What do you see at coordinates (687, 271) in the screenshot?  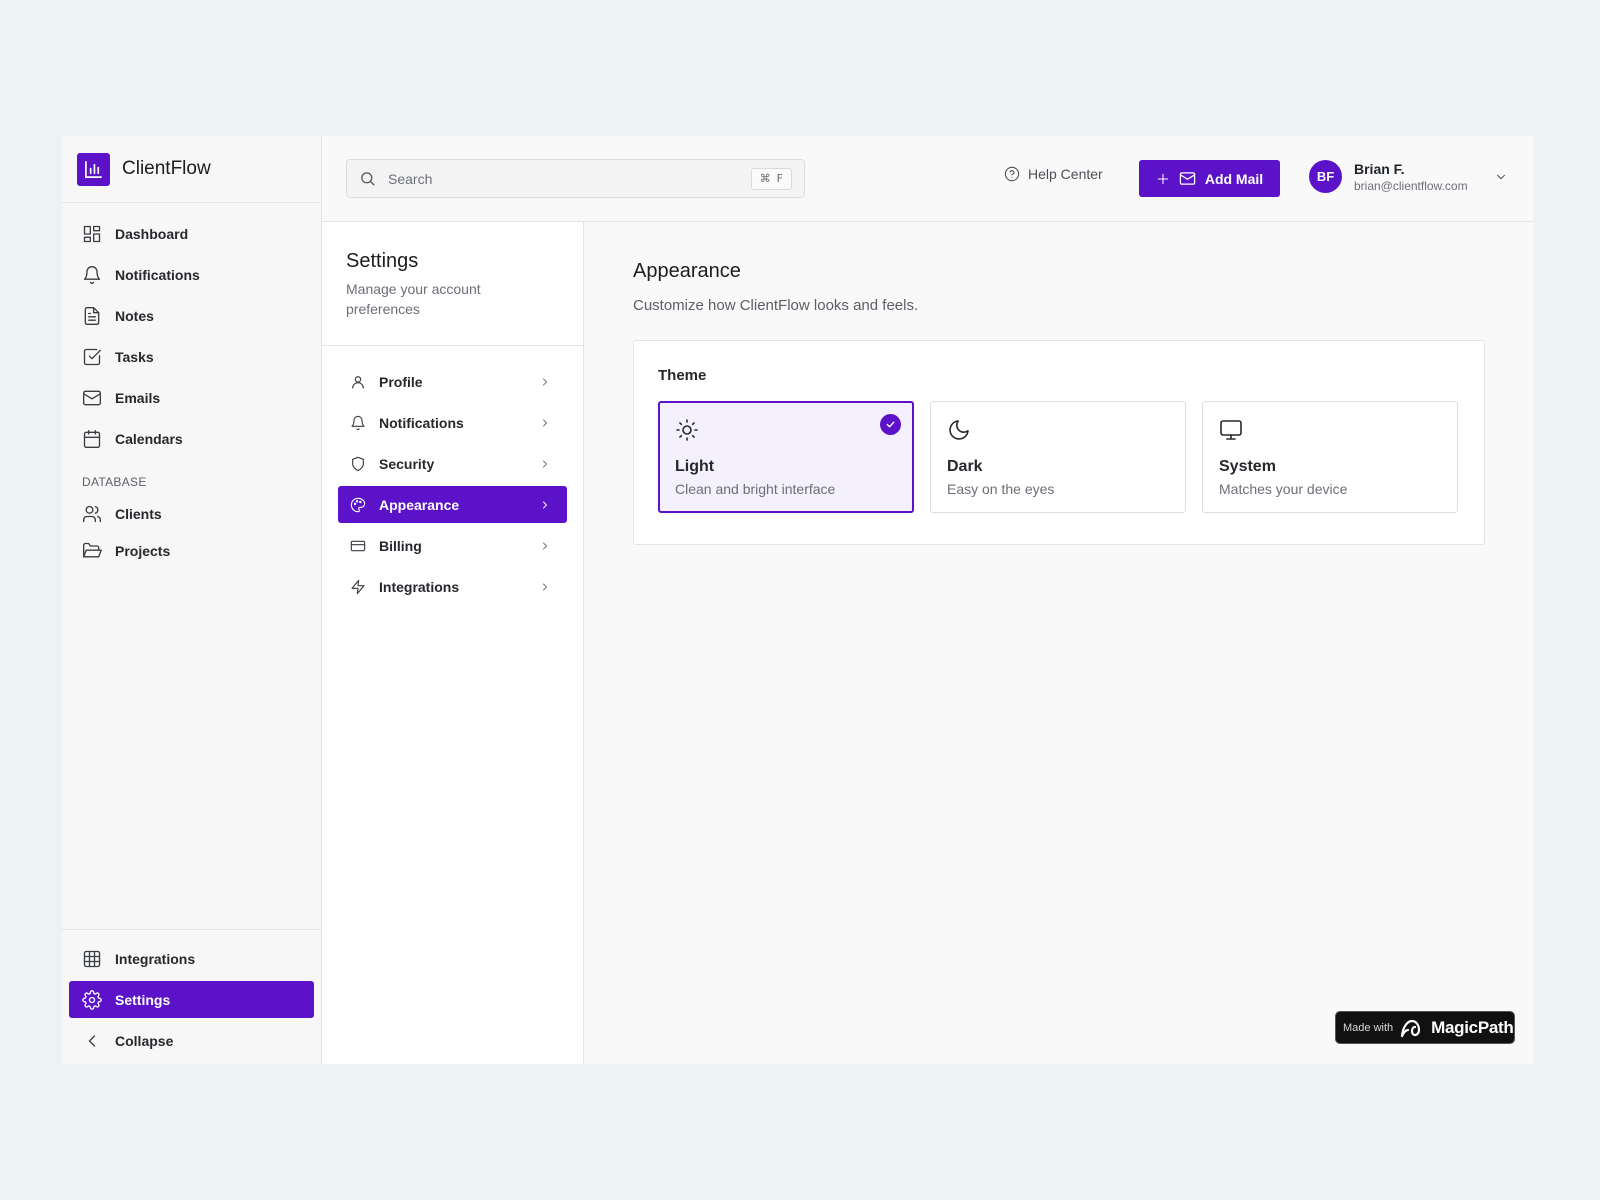 I see `page-title: Appearance` at bounding box center [687, 271].